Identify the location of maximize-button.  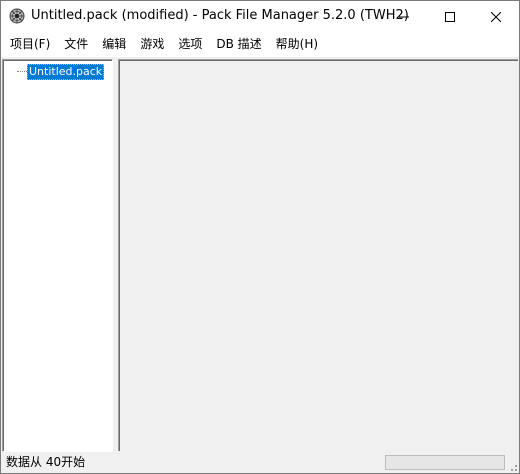
(450, 16).